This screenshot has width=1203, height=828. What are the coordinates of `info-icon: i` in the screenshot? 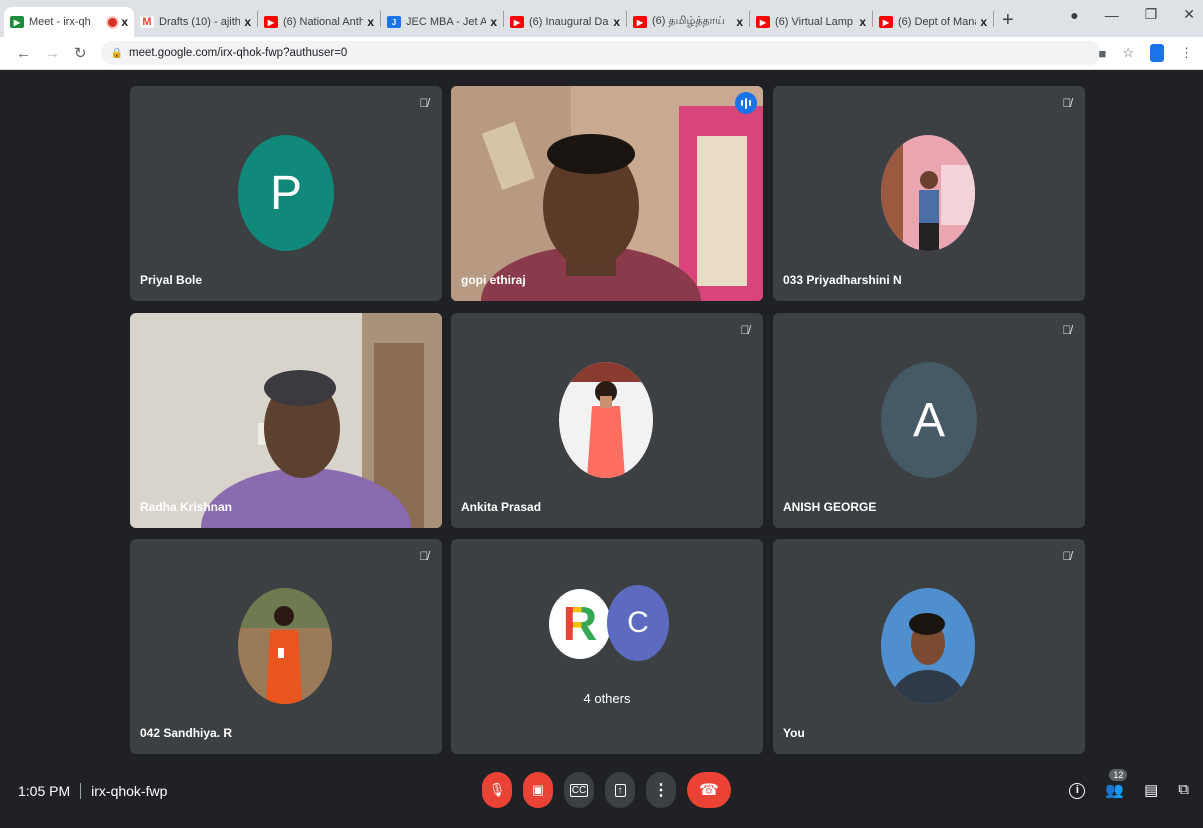 It's located at (1077, 791).